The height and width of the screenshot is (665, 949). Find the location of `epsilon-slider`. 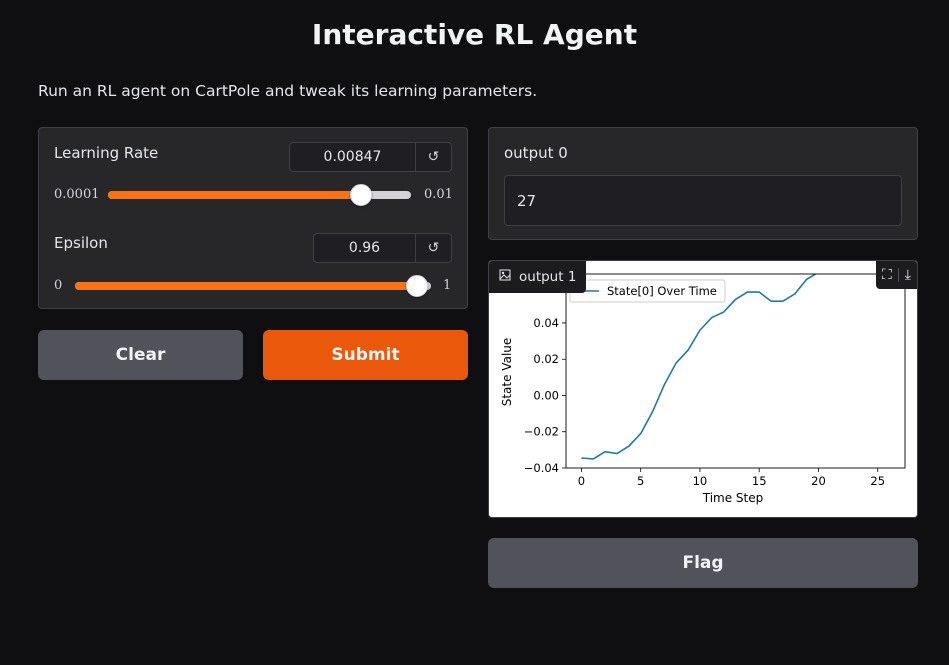

epsilon-slider is located at coordinates (253, 286).